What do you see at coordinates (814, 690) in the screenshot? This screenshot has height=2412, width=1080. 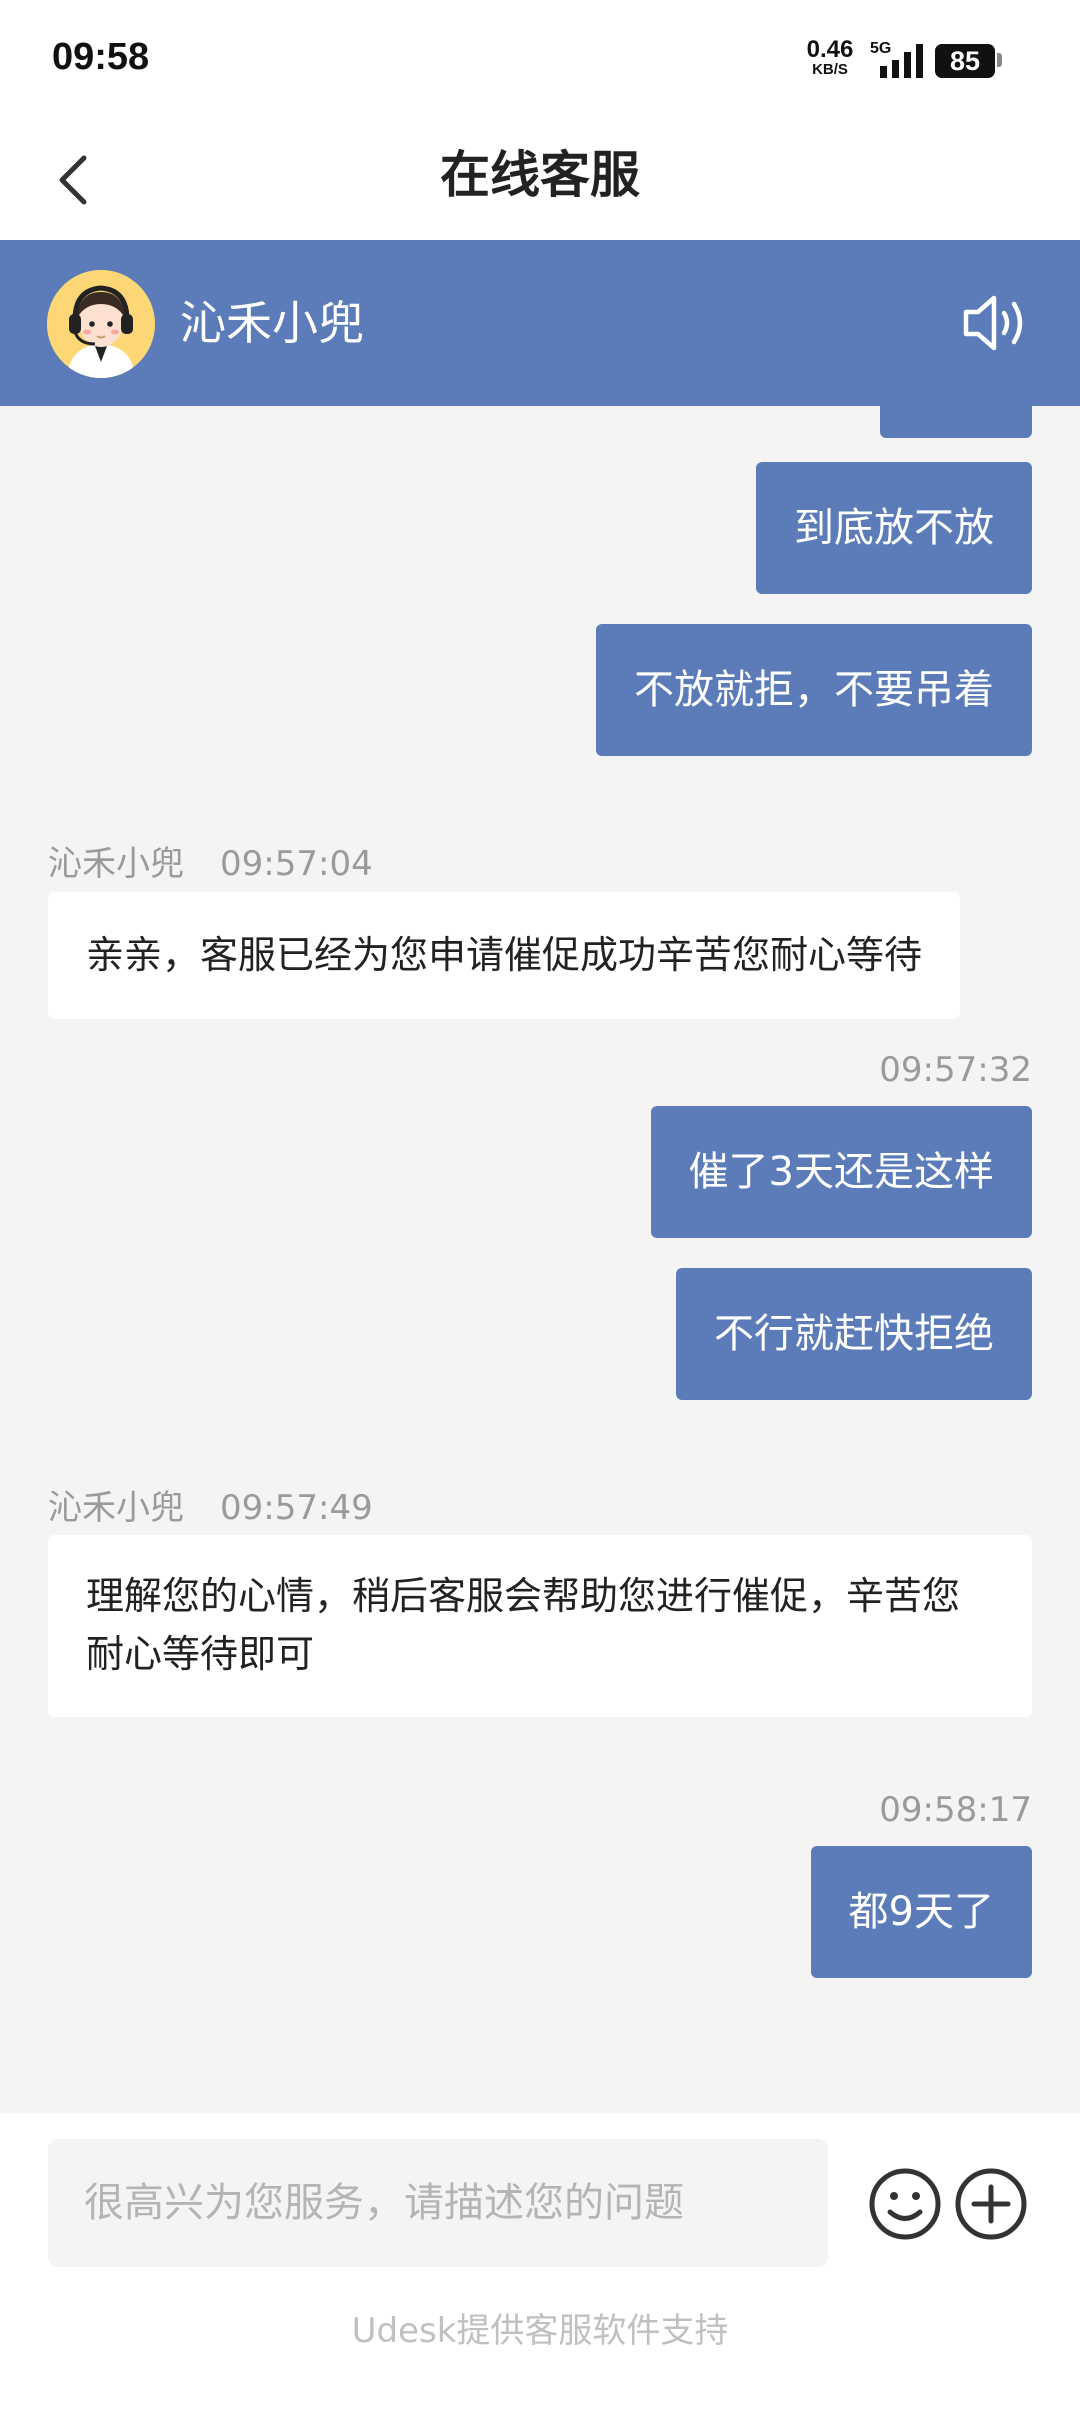 I see `message-bubble-user: 不放就拒，不要吊着` at bounding box center [814, 690].